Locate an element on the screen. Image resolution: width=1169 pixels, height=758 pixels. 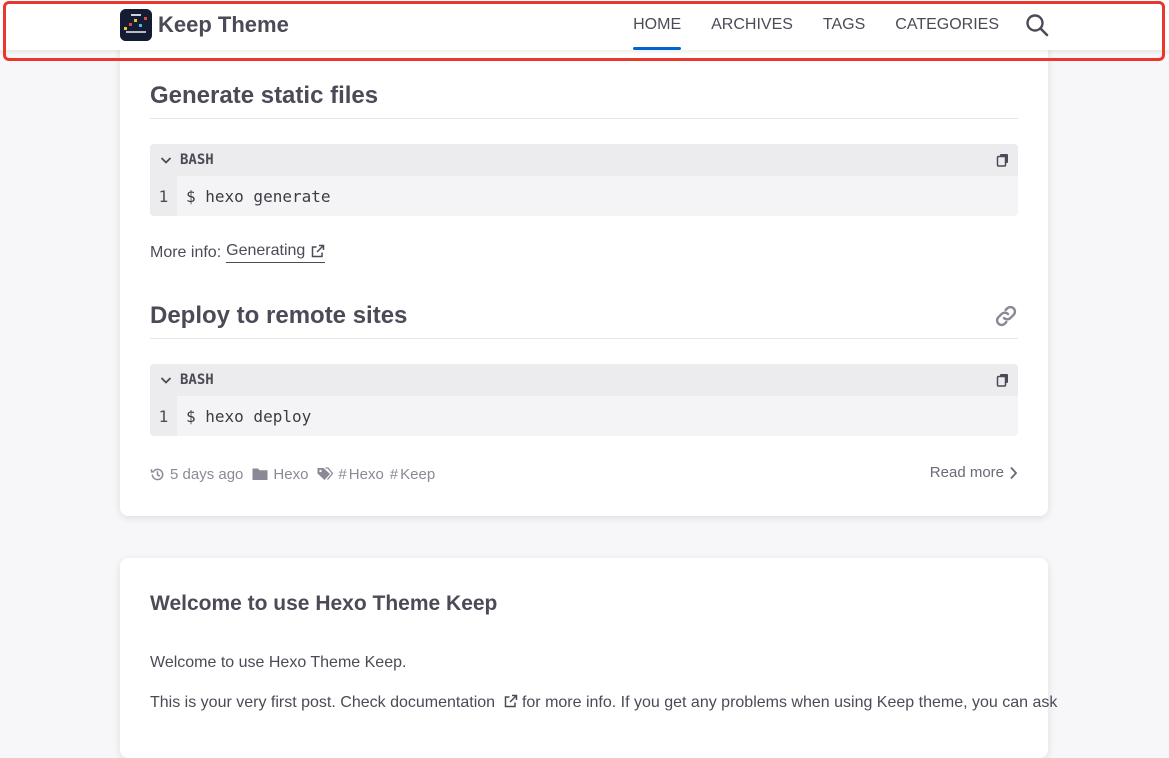
anchor-link-icon is located at coordinates (1006, 316).